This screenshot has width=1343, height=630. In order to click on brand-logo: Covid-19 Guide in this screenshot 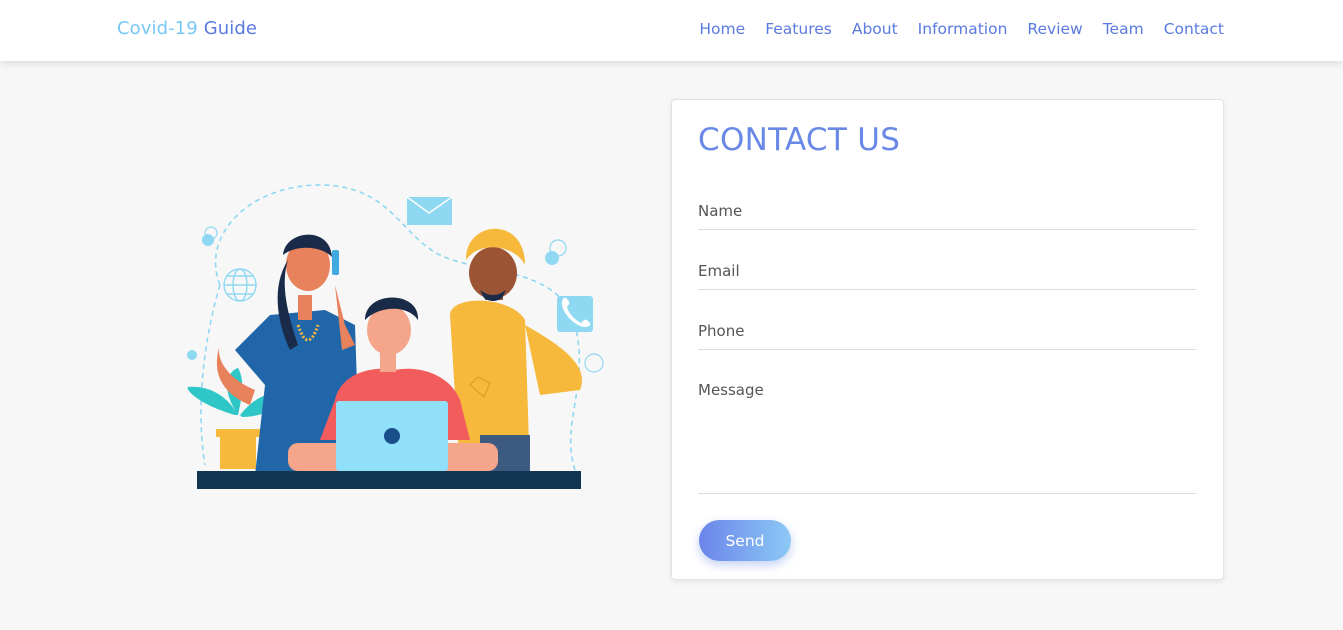, I will do `click(187, 28)`.